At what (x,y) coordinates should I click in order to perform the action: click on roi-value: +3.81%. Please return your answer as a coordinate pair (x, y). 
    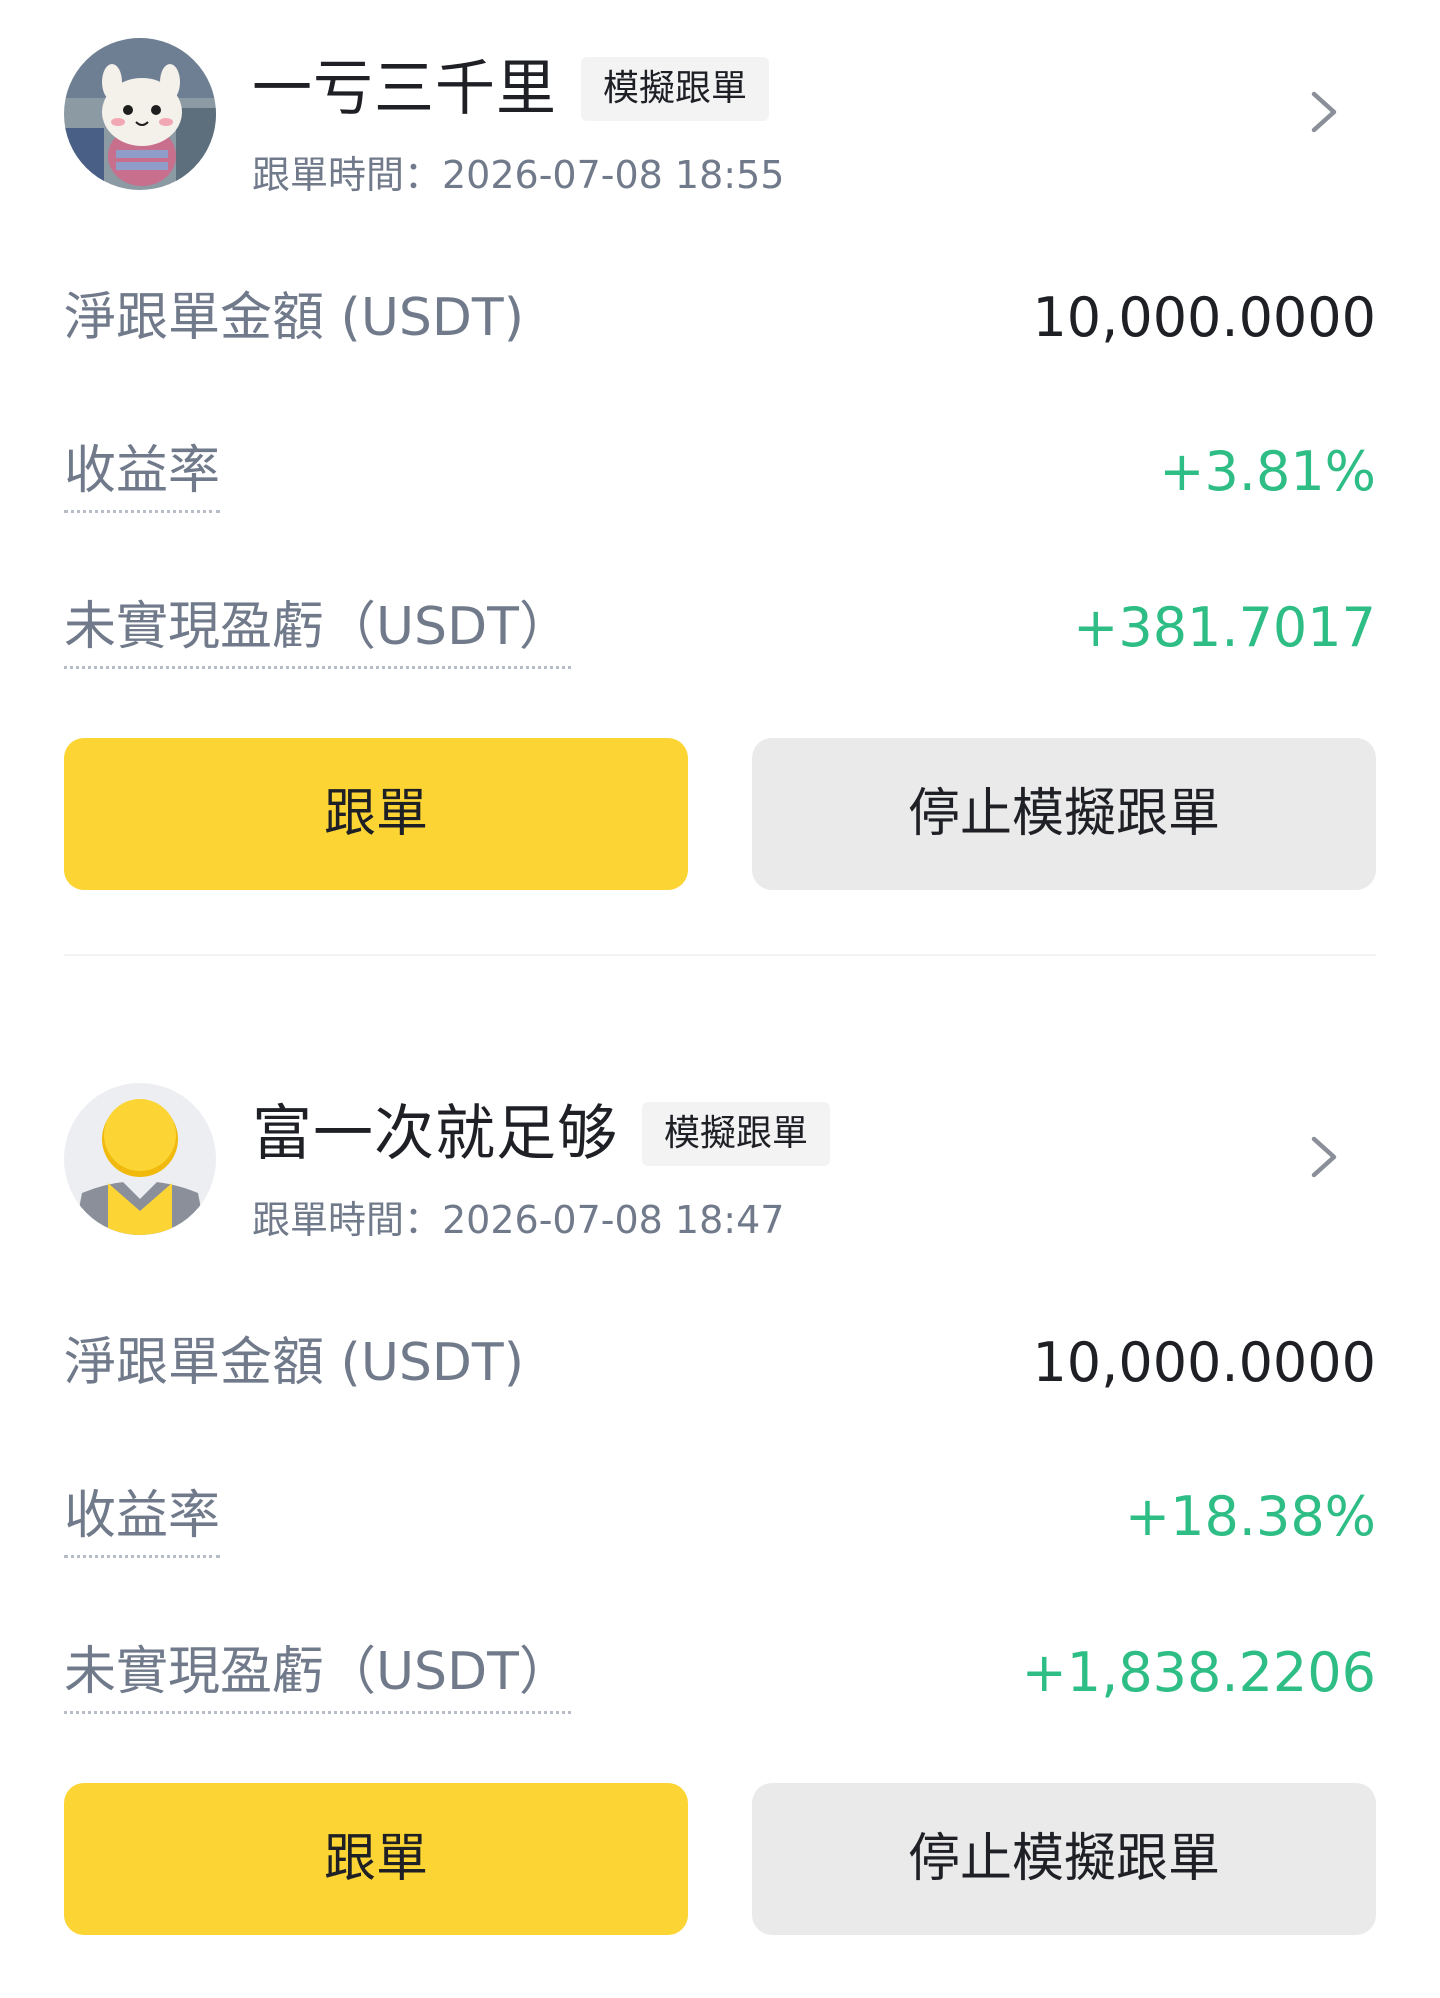
    Looking at the image, I should click on (1267, 471).